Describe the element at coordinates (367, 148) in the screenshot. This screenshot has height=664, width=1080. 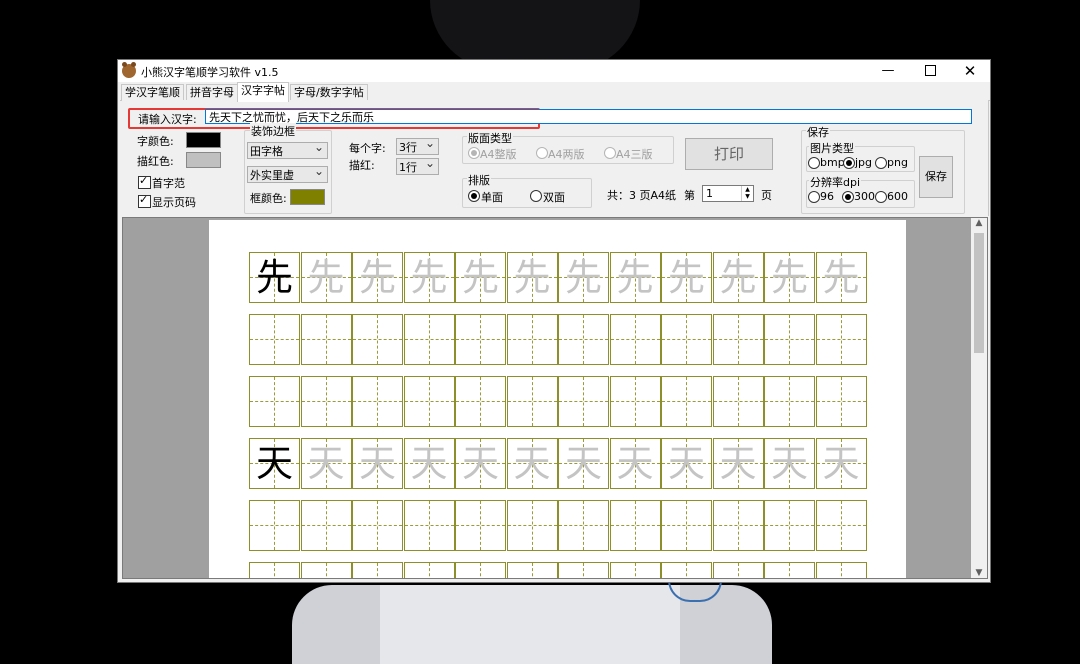
I see `per-char-label: 每个字:` at that location.